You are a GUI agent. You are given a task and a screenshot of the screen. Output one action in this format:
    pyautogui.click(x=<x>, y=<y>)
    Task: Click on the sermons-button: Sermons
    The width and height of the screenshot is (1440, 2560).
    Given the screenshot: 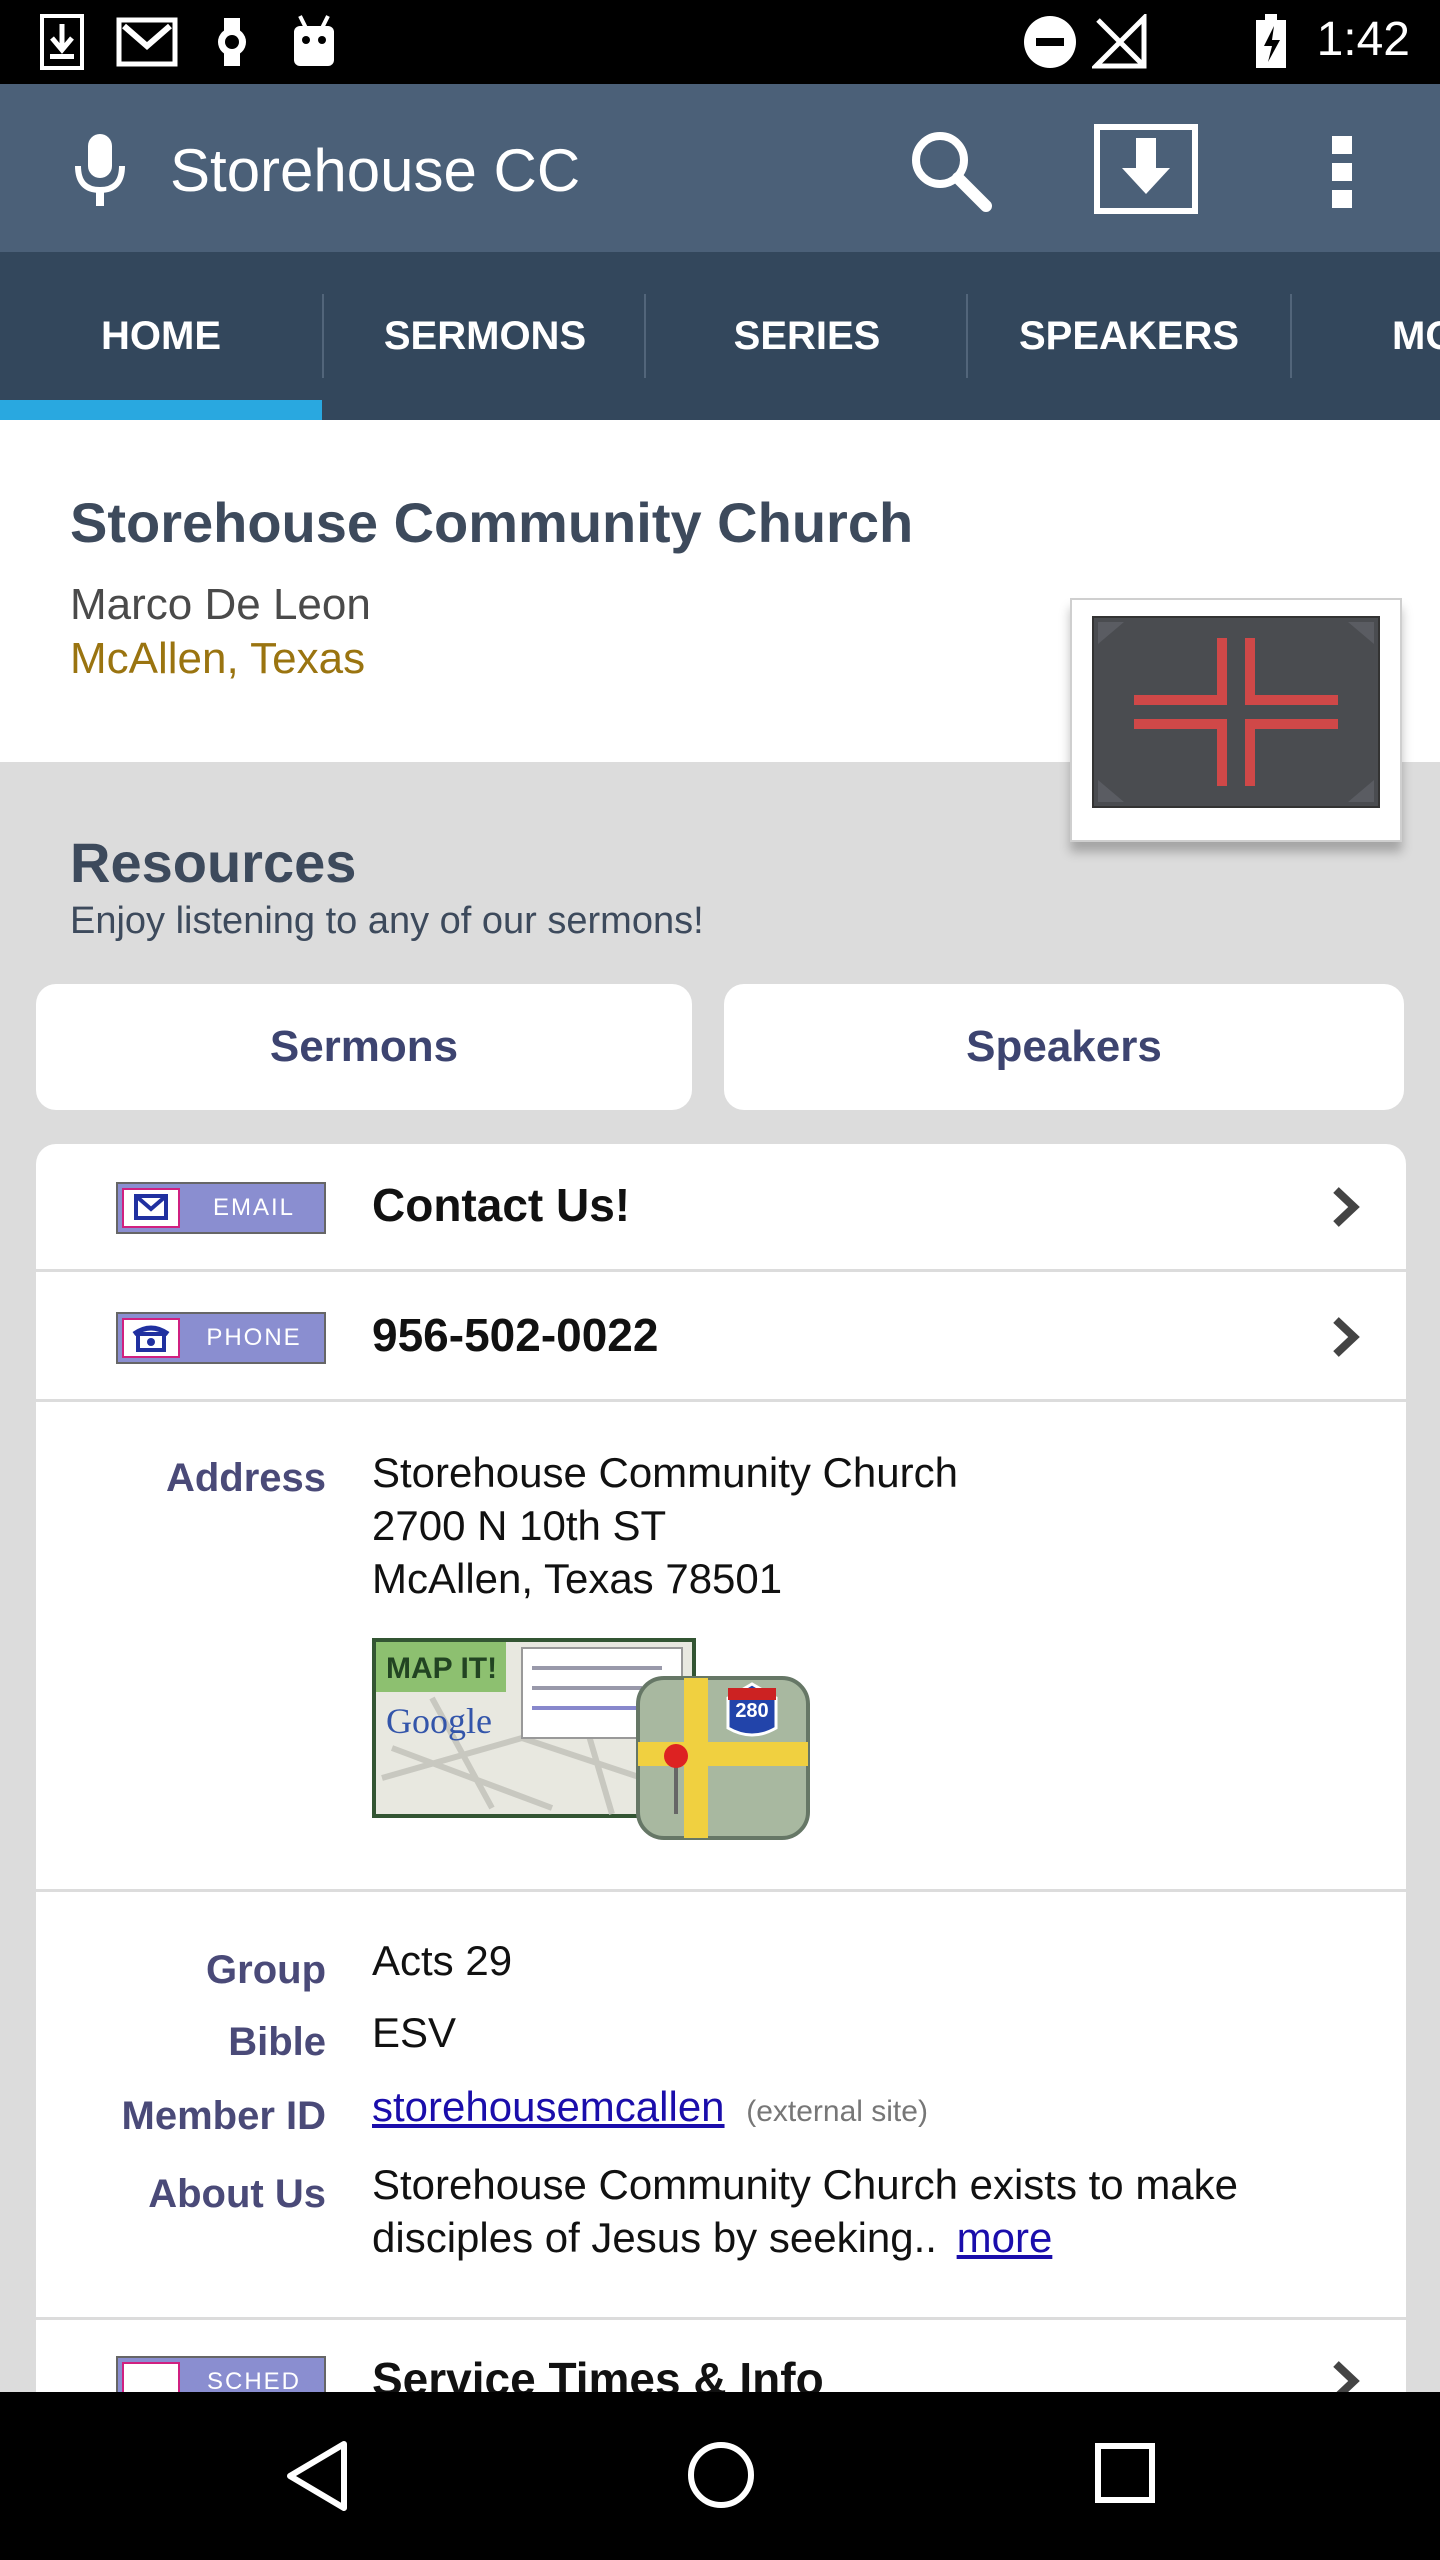 What is the action you would take?
    pyautogui.click(x=364, y=1047)
    